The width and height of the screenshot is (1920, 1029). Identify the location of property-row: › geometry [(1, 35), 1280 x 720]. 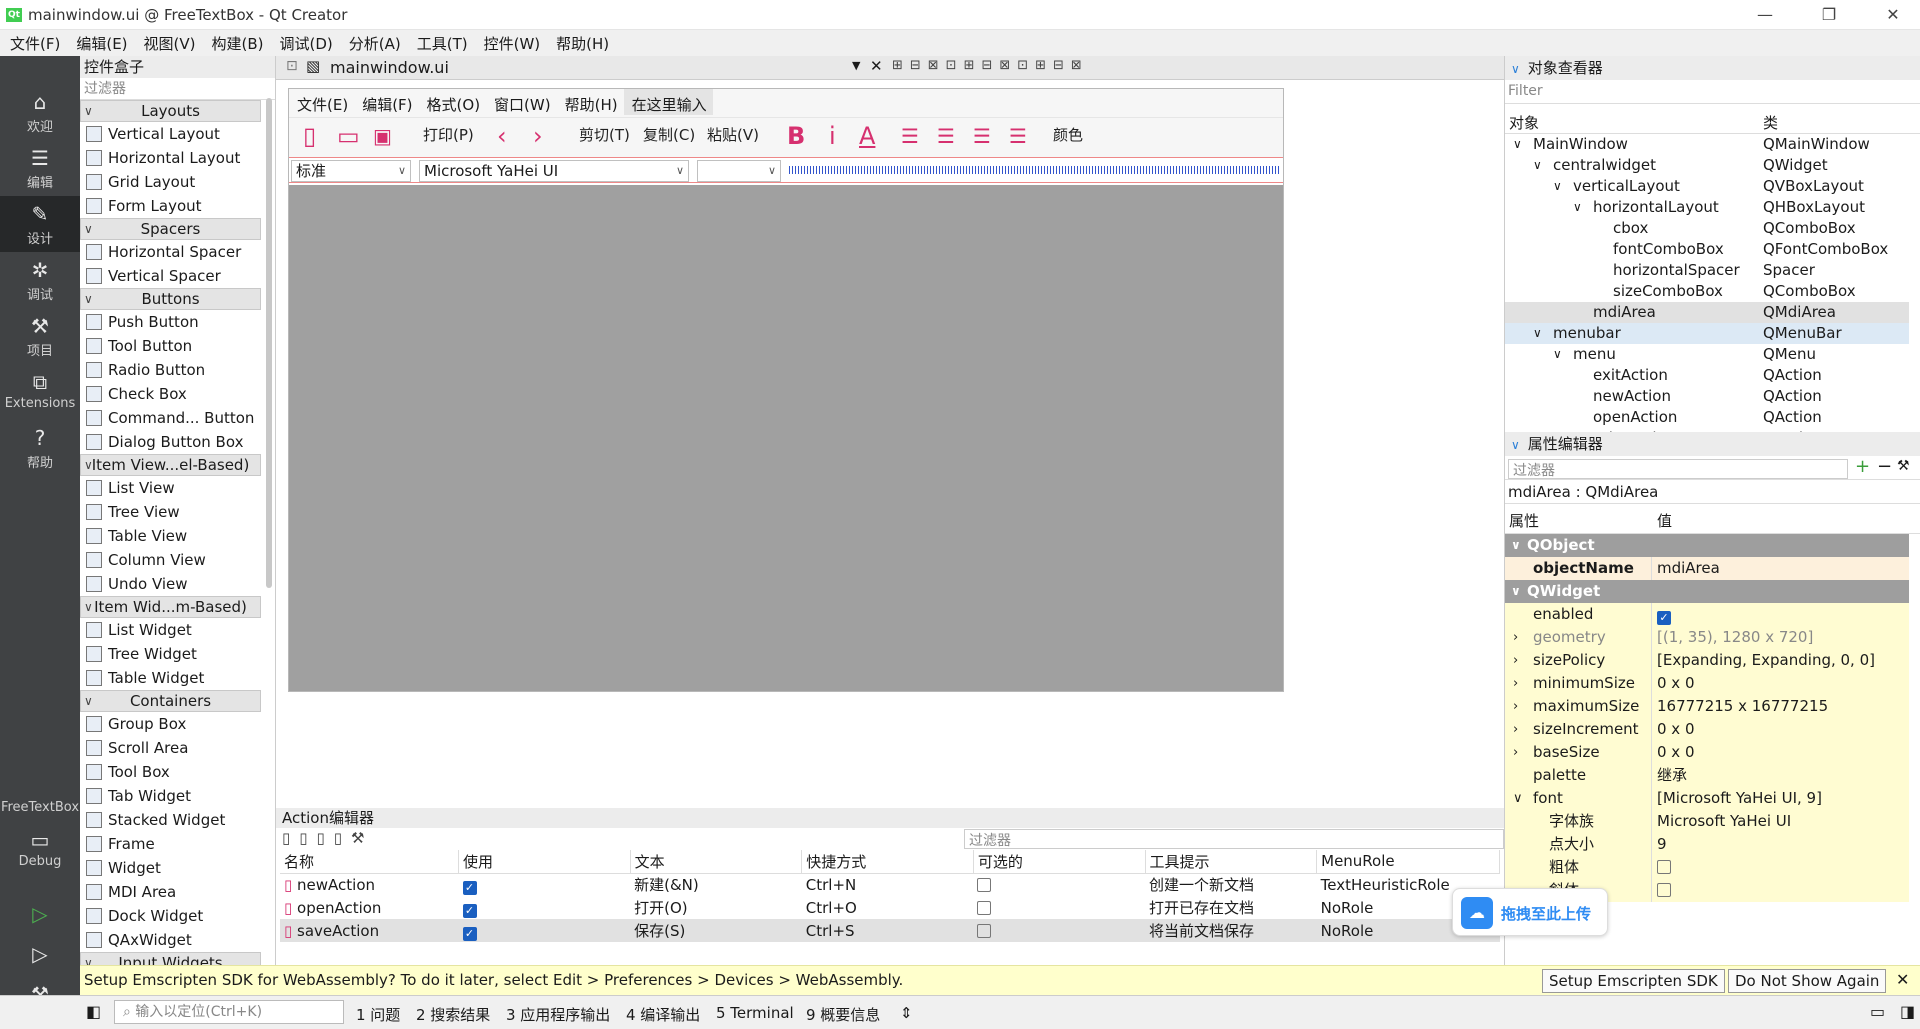
(1707, 637).